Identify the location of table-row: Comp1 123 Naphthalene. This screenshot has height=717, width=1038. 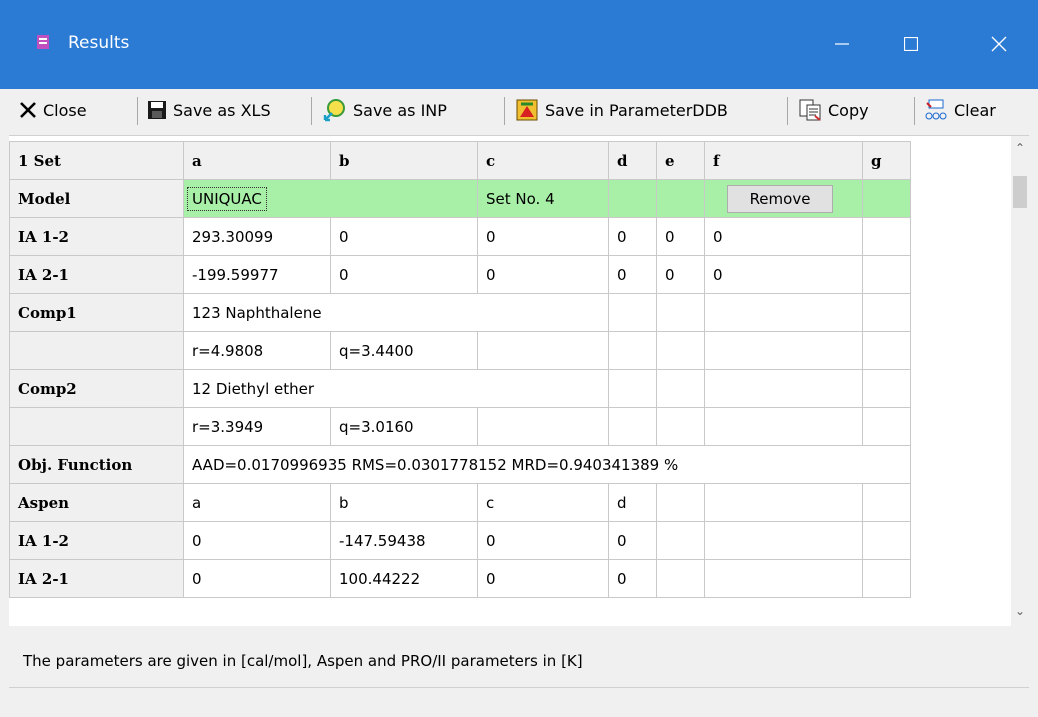
(460, 312).